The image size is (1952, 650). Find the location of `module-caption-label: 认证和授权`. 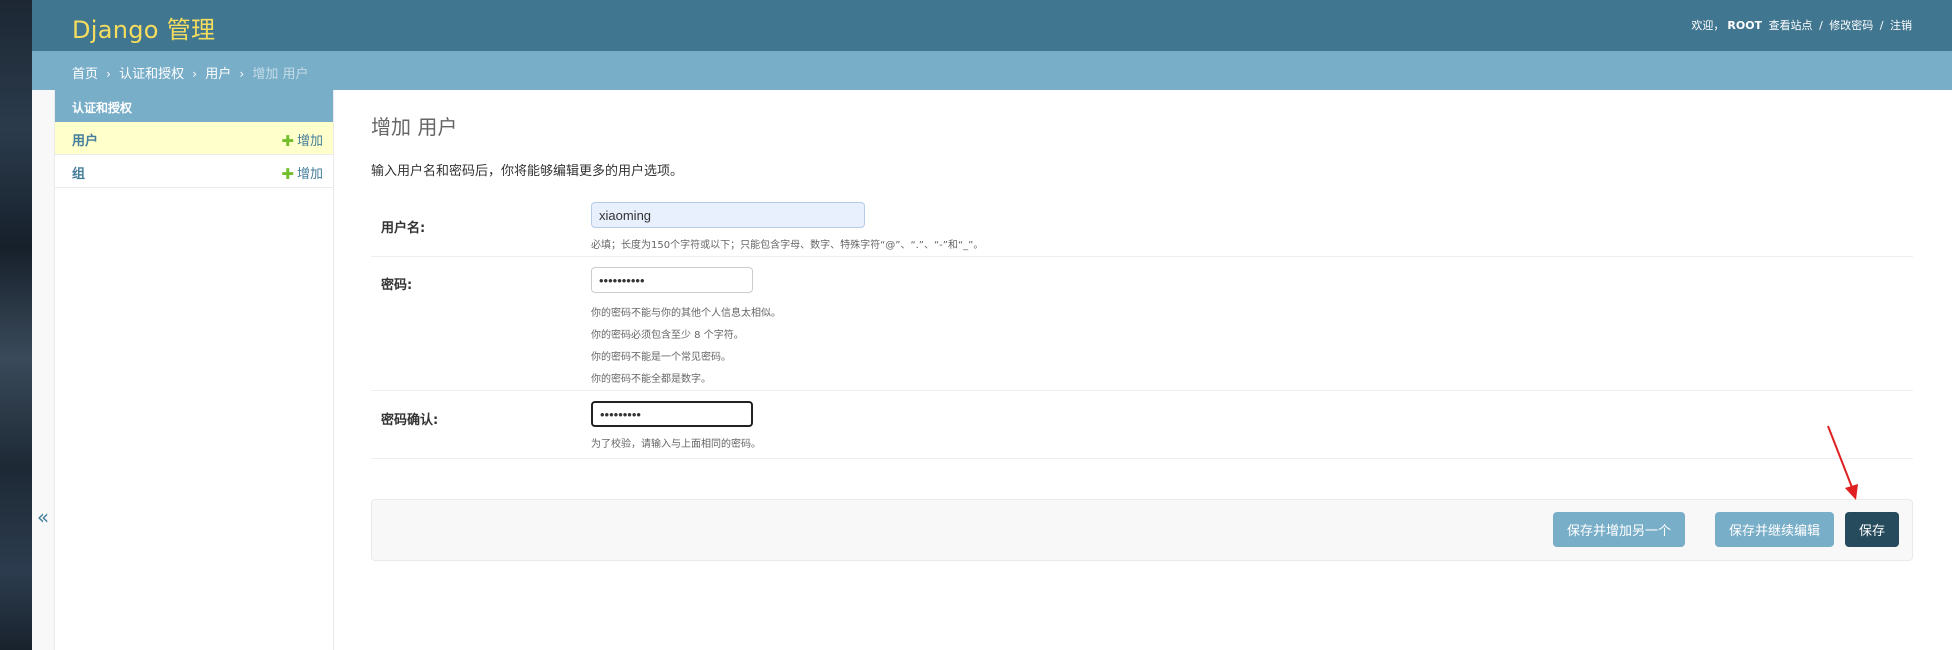

module-caption-label: 认证和授权 is located at coordinates (102, 108).